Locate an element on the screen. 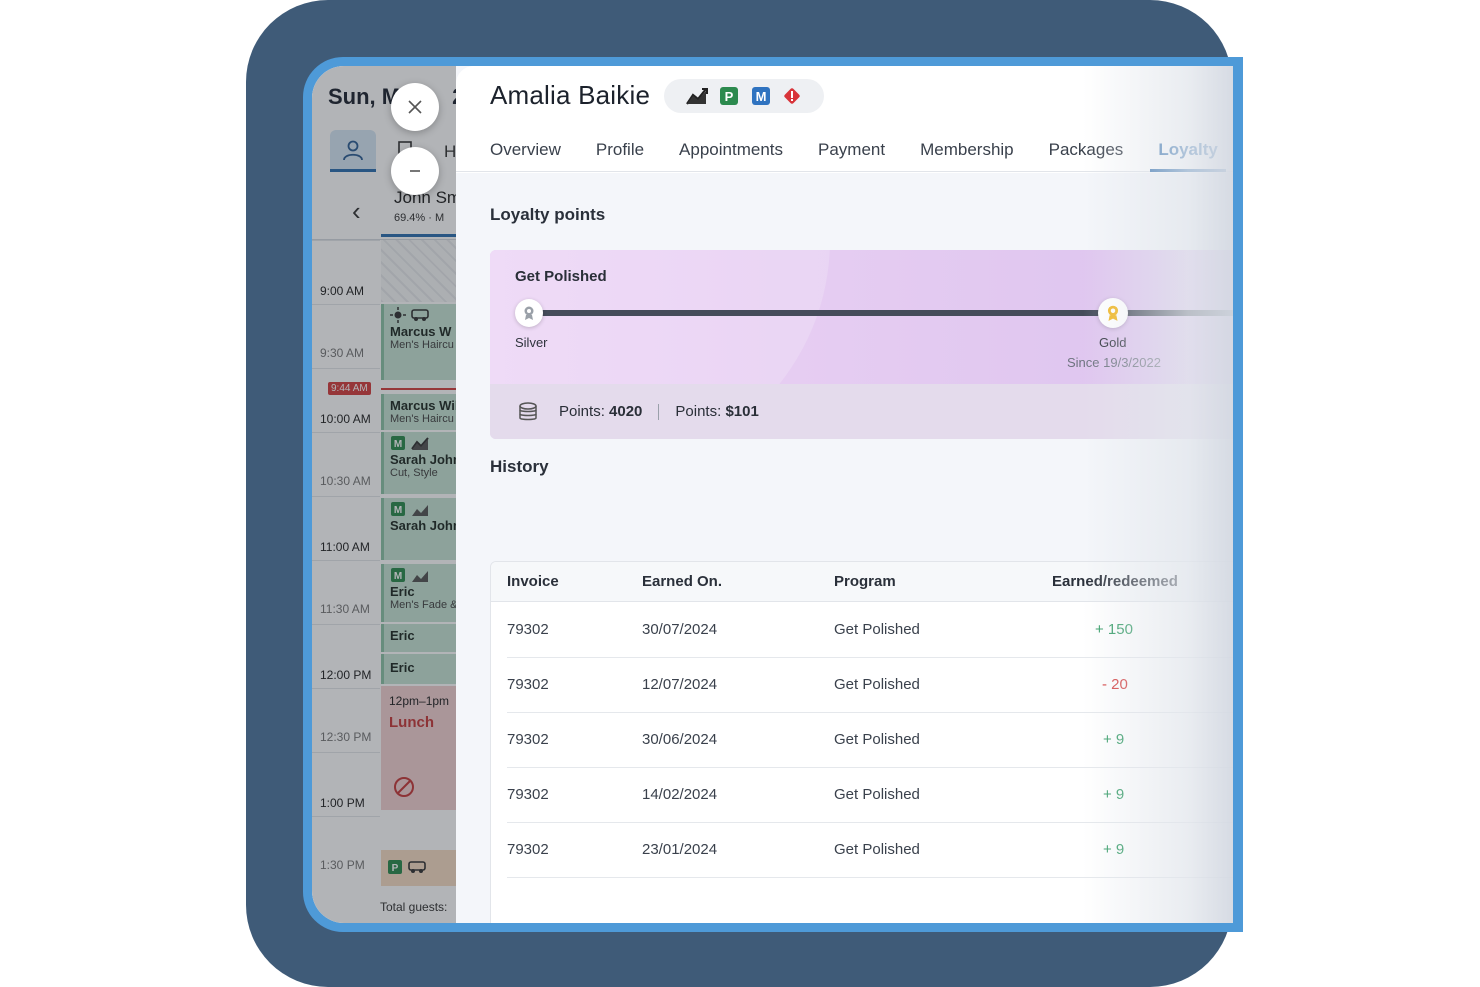 This screenshot has width=1480, height=987. cell-date: 30/07/2024 is located at coordinates (680, 629).